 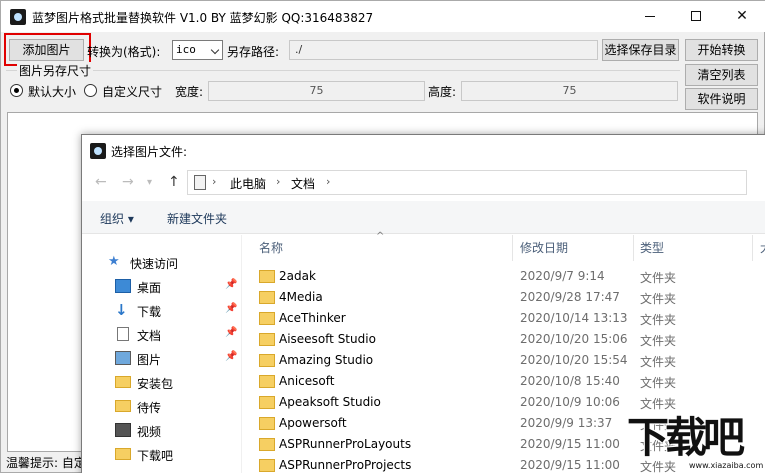 What do you see at coordinates (200, 182) in the screenshot?
I see `computer-icon` at bounding box center [200, 182].